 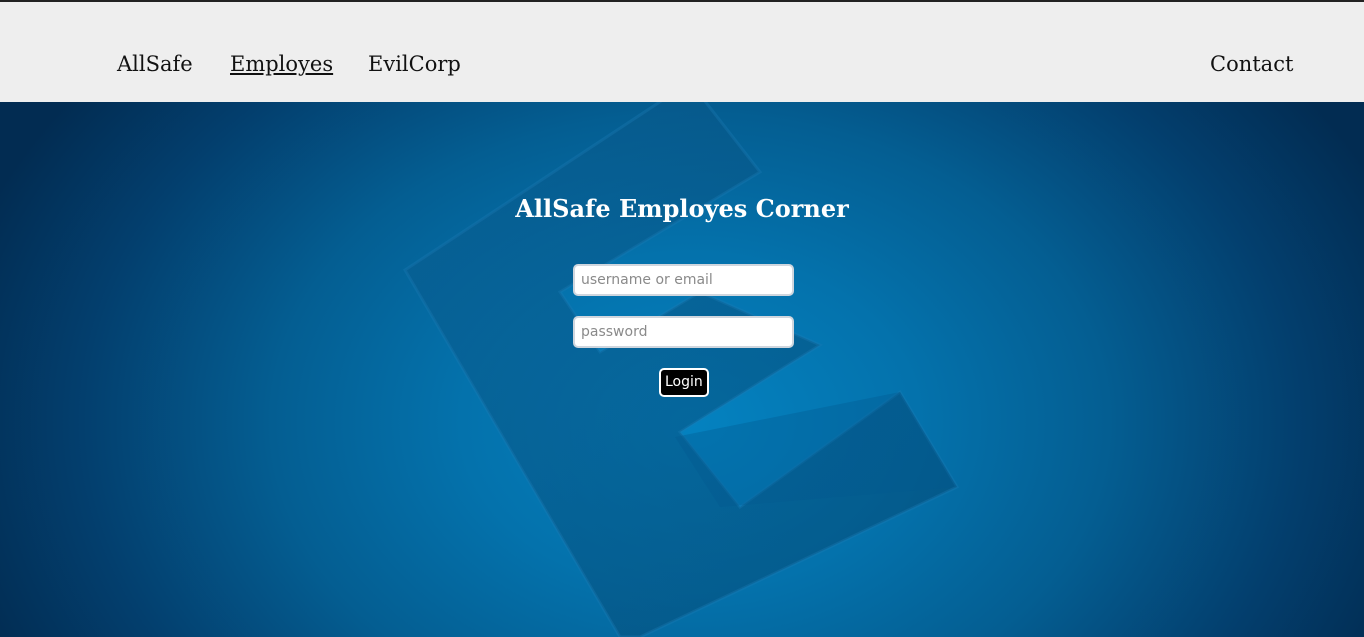 What do you see at coordinates (281, 64) in the screenshot?
I see `nav-link-employes: Employes` at bounding box center [281, 64].